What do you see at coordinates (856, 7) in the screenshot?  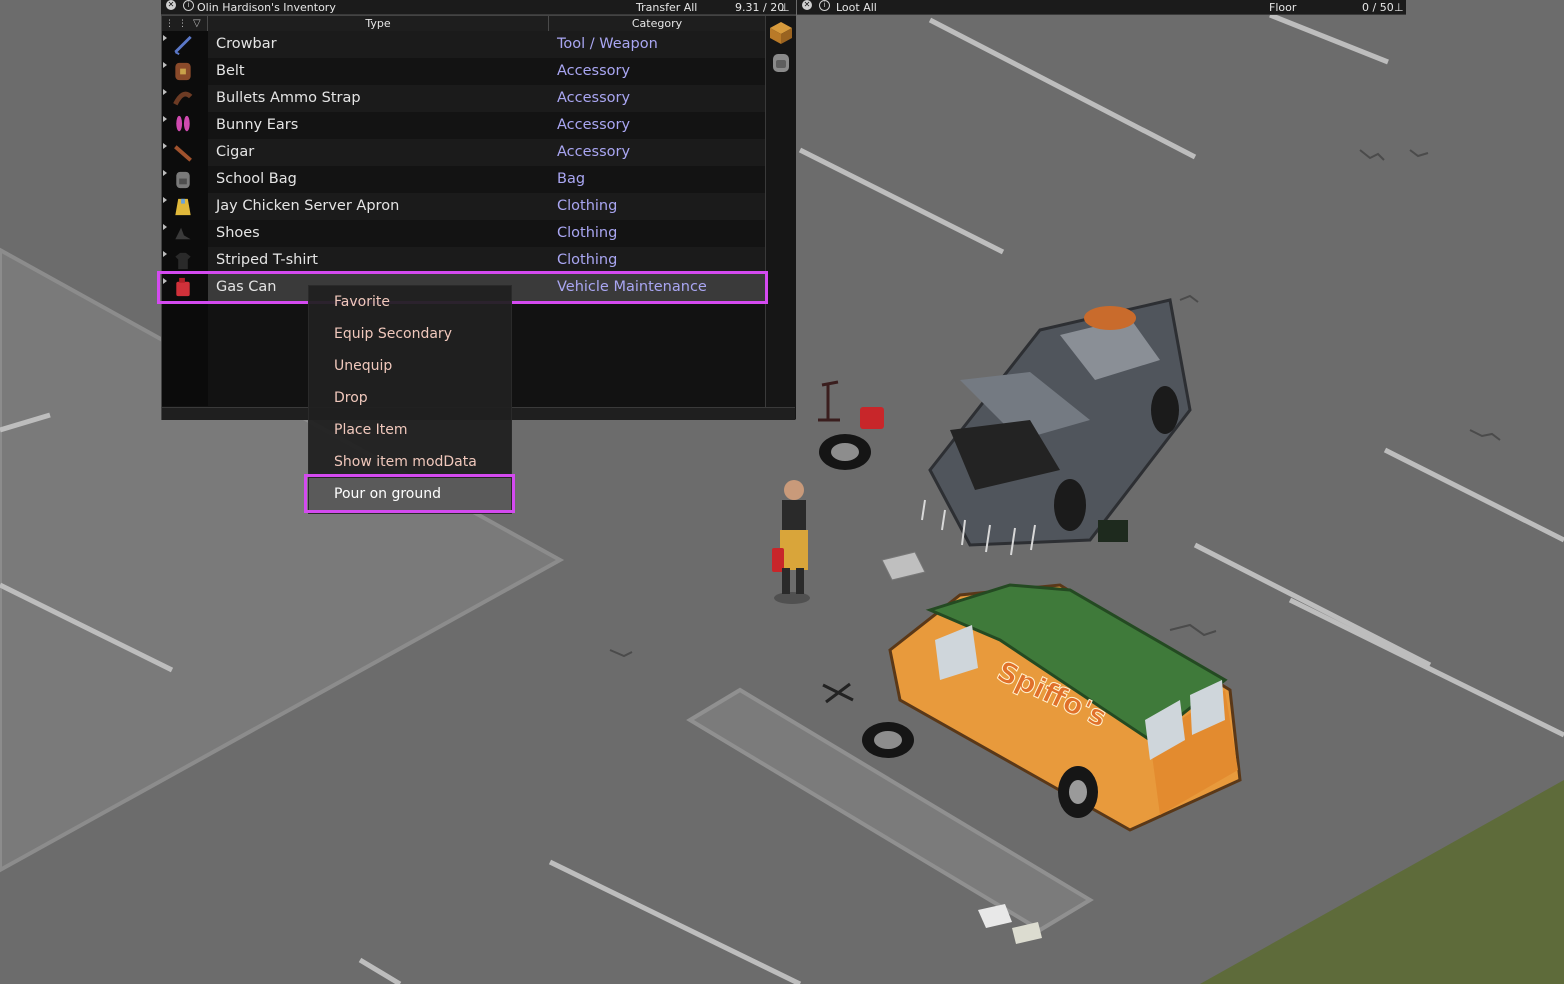 I see `loot-all-button: Loot All` at bounding box center [856, 7].